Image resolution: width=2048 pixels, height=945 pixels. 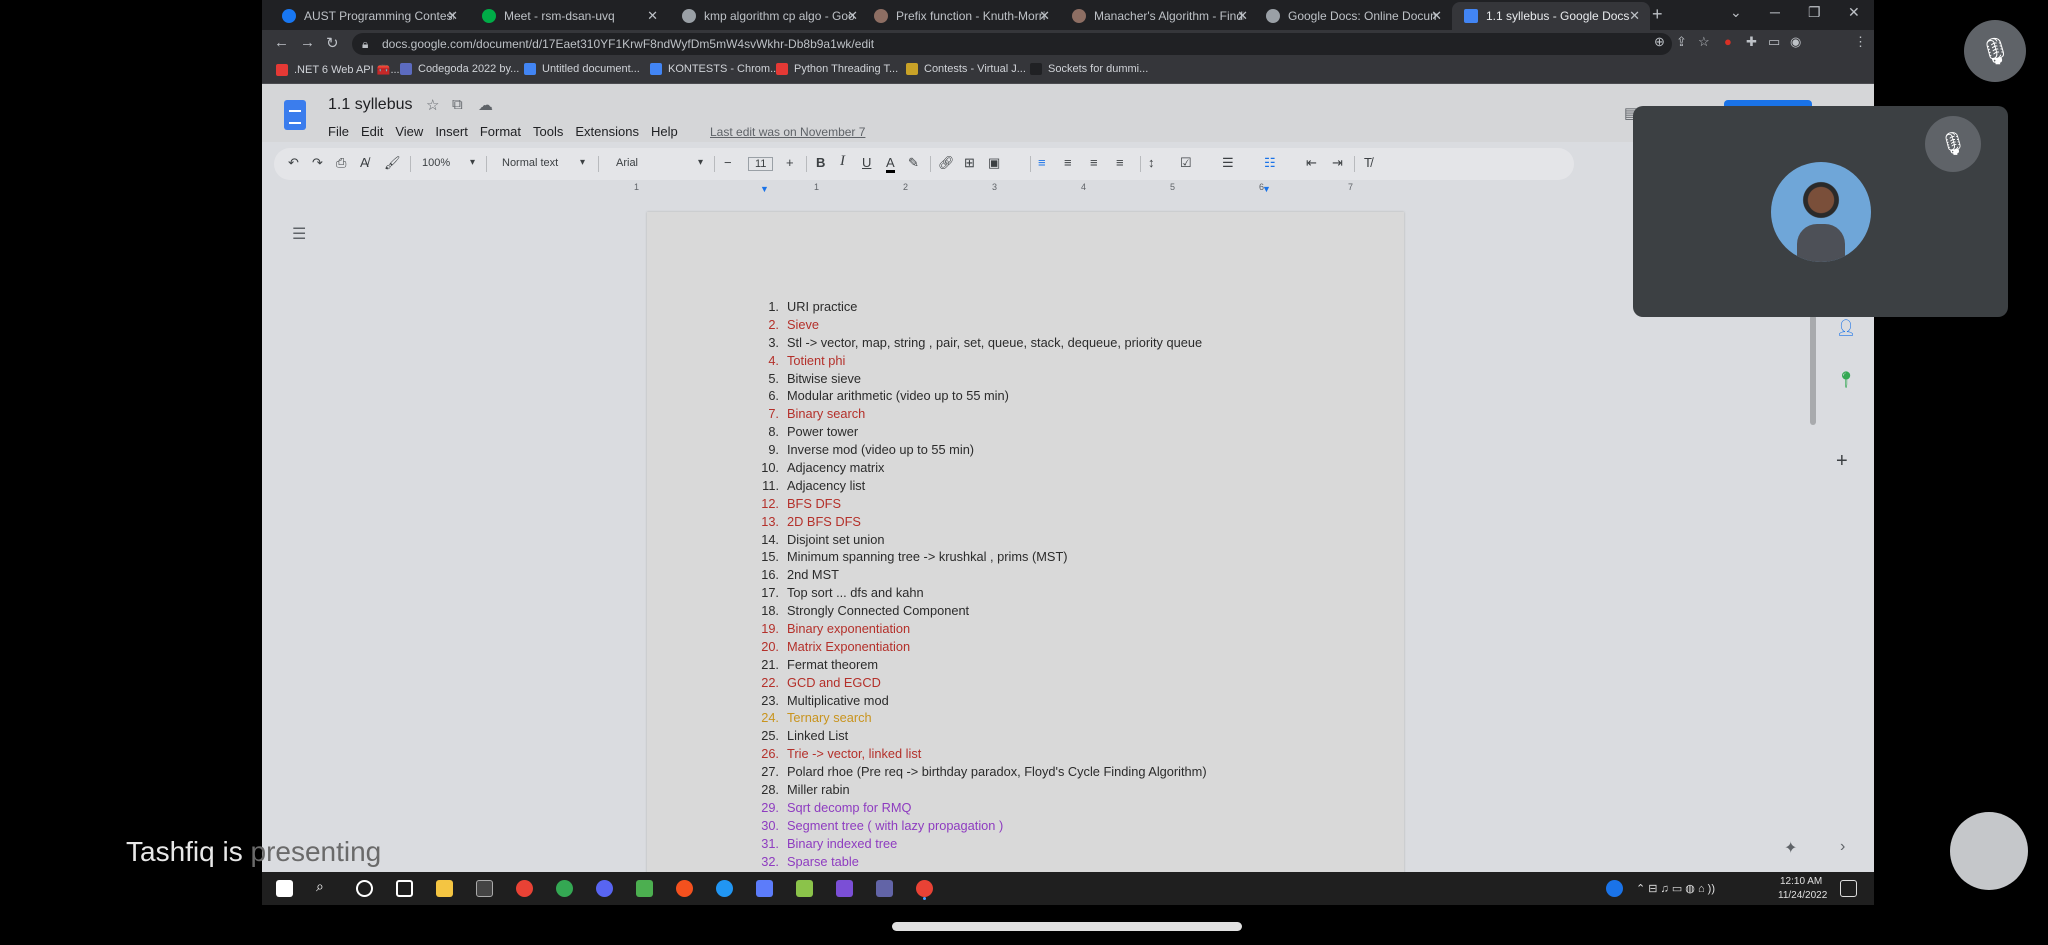 What do you see at coordinates (372, 131) in the screenshot?
I see `menu-edit: Edit` at bounding box center [372, 131].